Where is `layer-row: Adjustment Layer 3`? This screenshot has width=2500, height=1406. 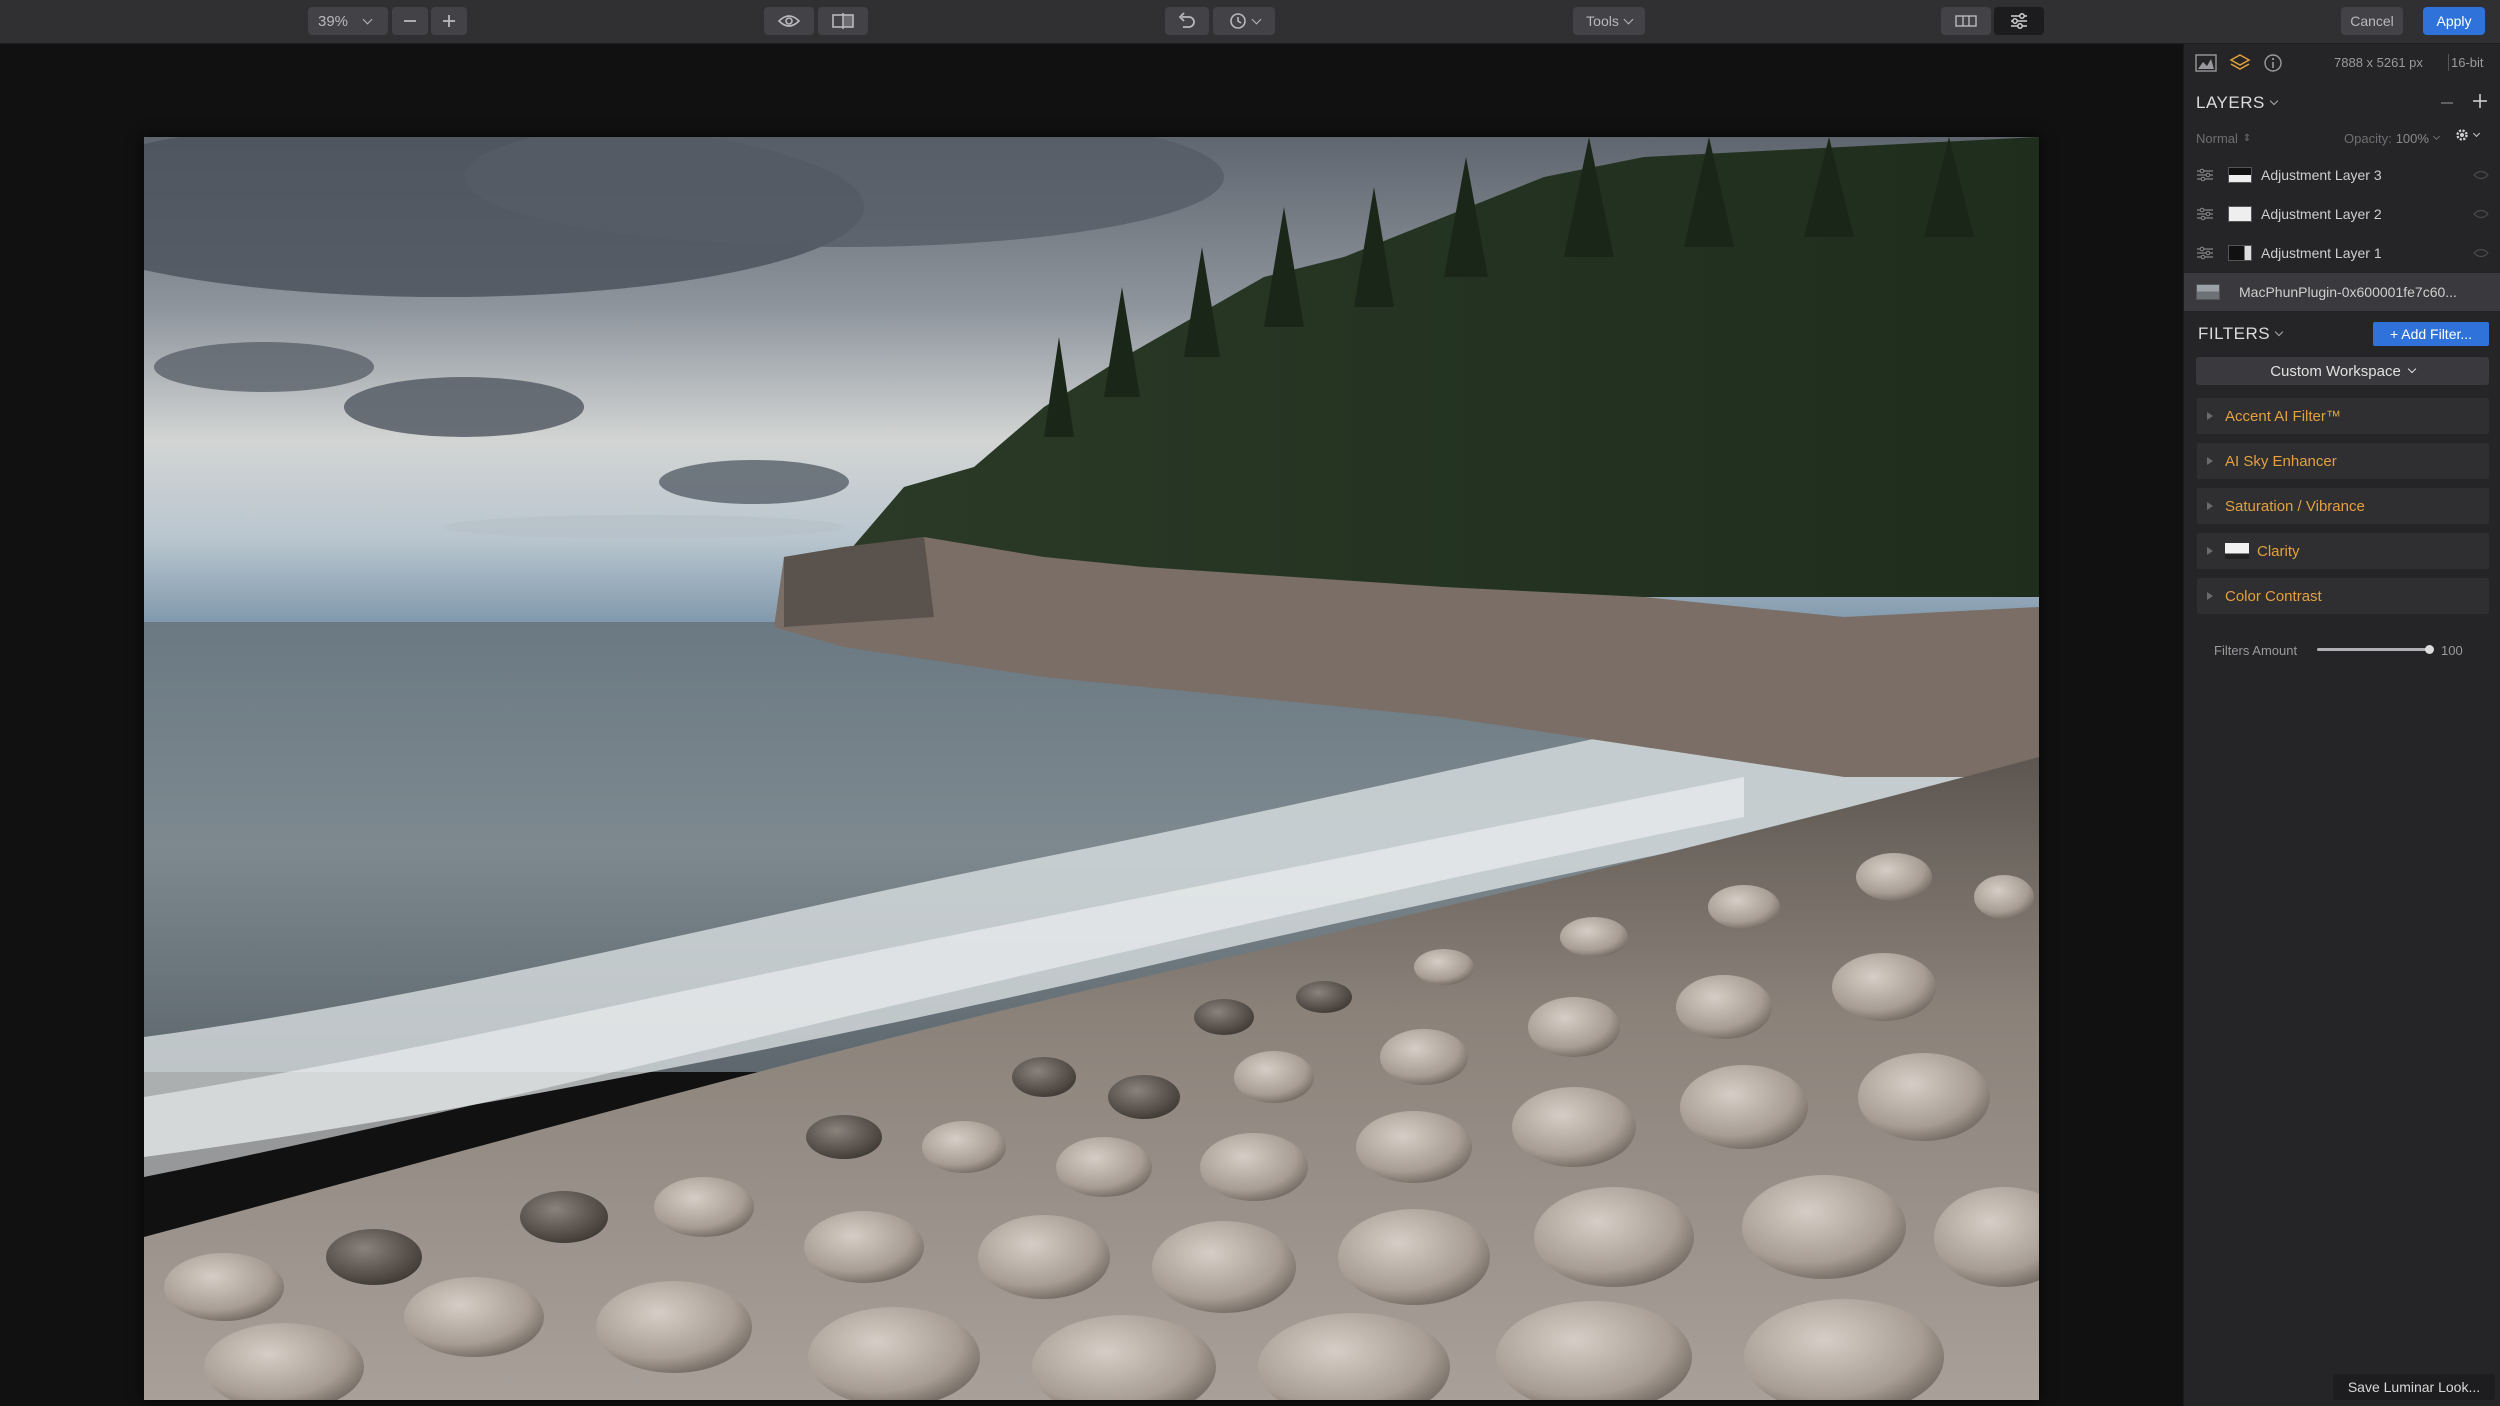
layer-row: Adjustment Layer 3 is located at coordinates (2342, 175).